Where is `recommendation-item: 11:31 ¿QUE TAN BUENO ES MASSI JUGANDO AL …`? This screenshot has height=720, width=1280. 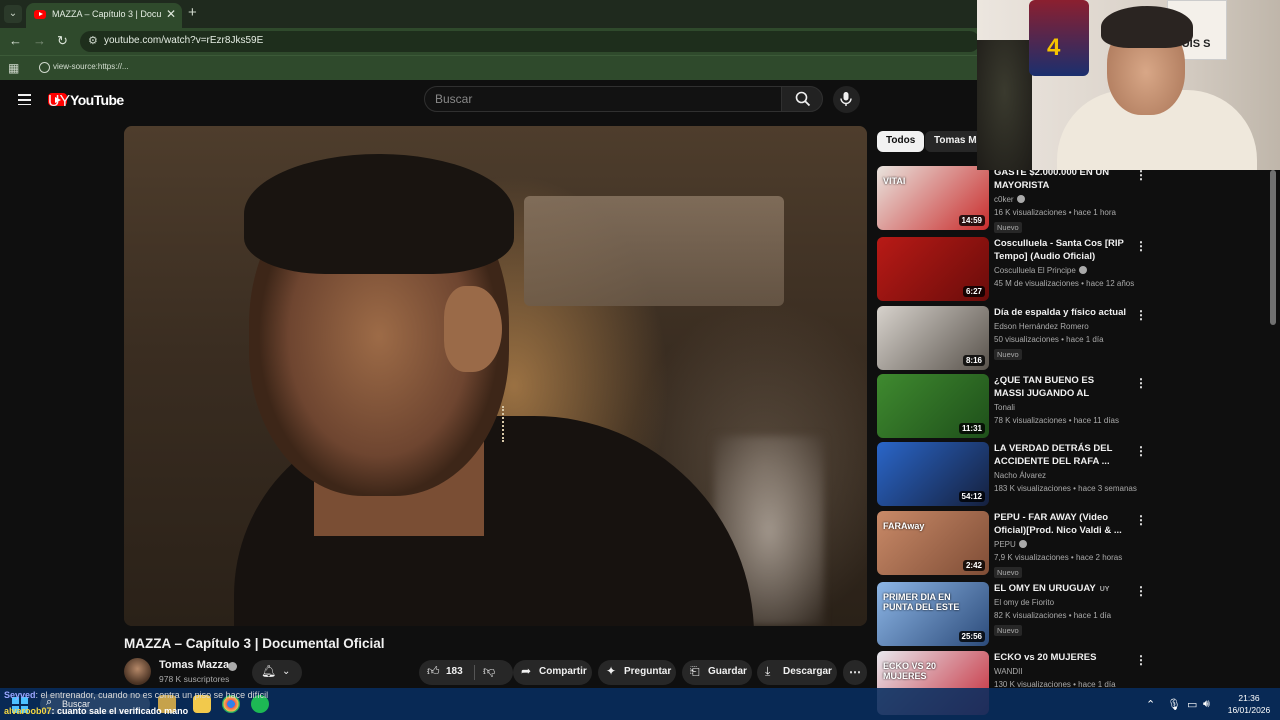 recommendation-item: 11:31 ¿QUE TAN BUENO ES MASSI JUGANDO AL … is located at coordinates (1072, 406).